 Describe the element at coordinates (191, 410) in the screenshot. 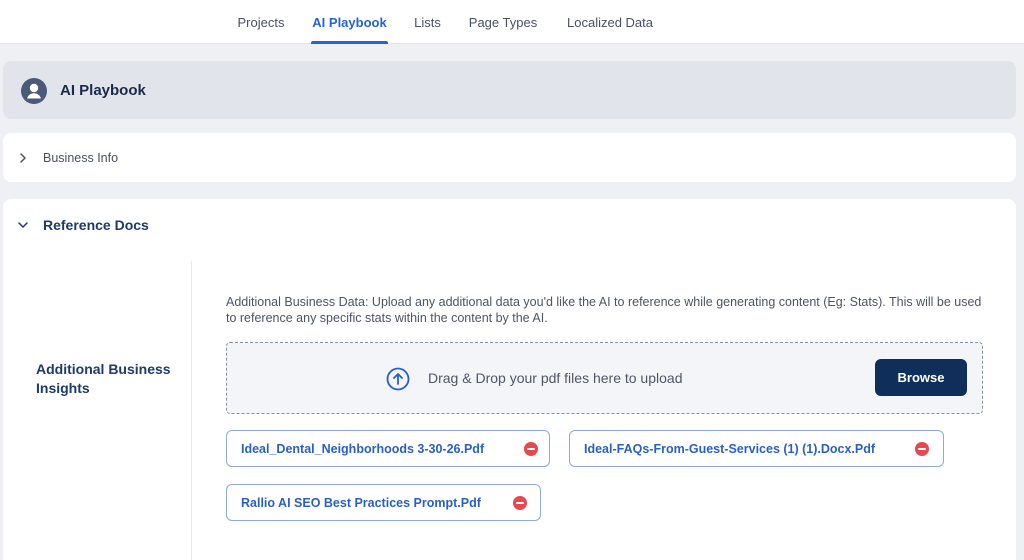

I see `column-divider` at that location.